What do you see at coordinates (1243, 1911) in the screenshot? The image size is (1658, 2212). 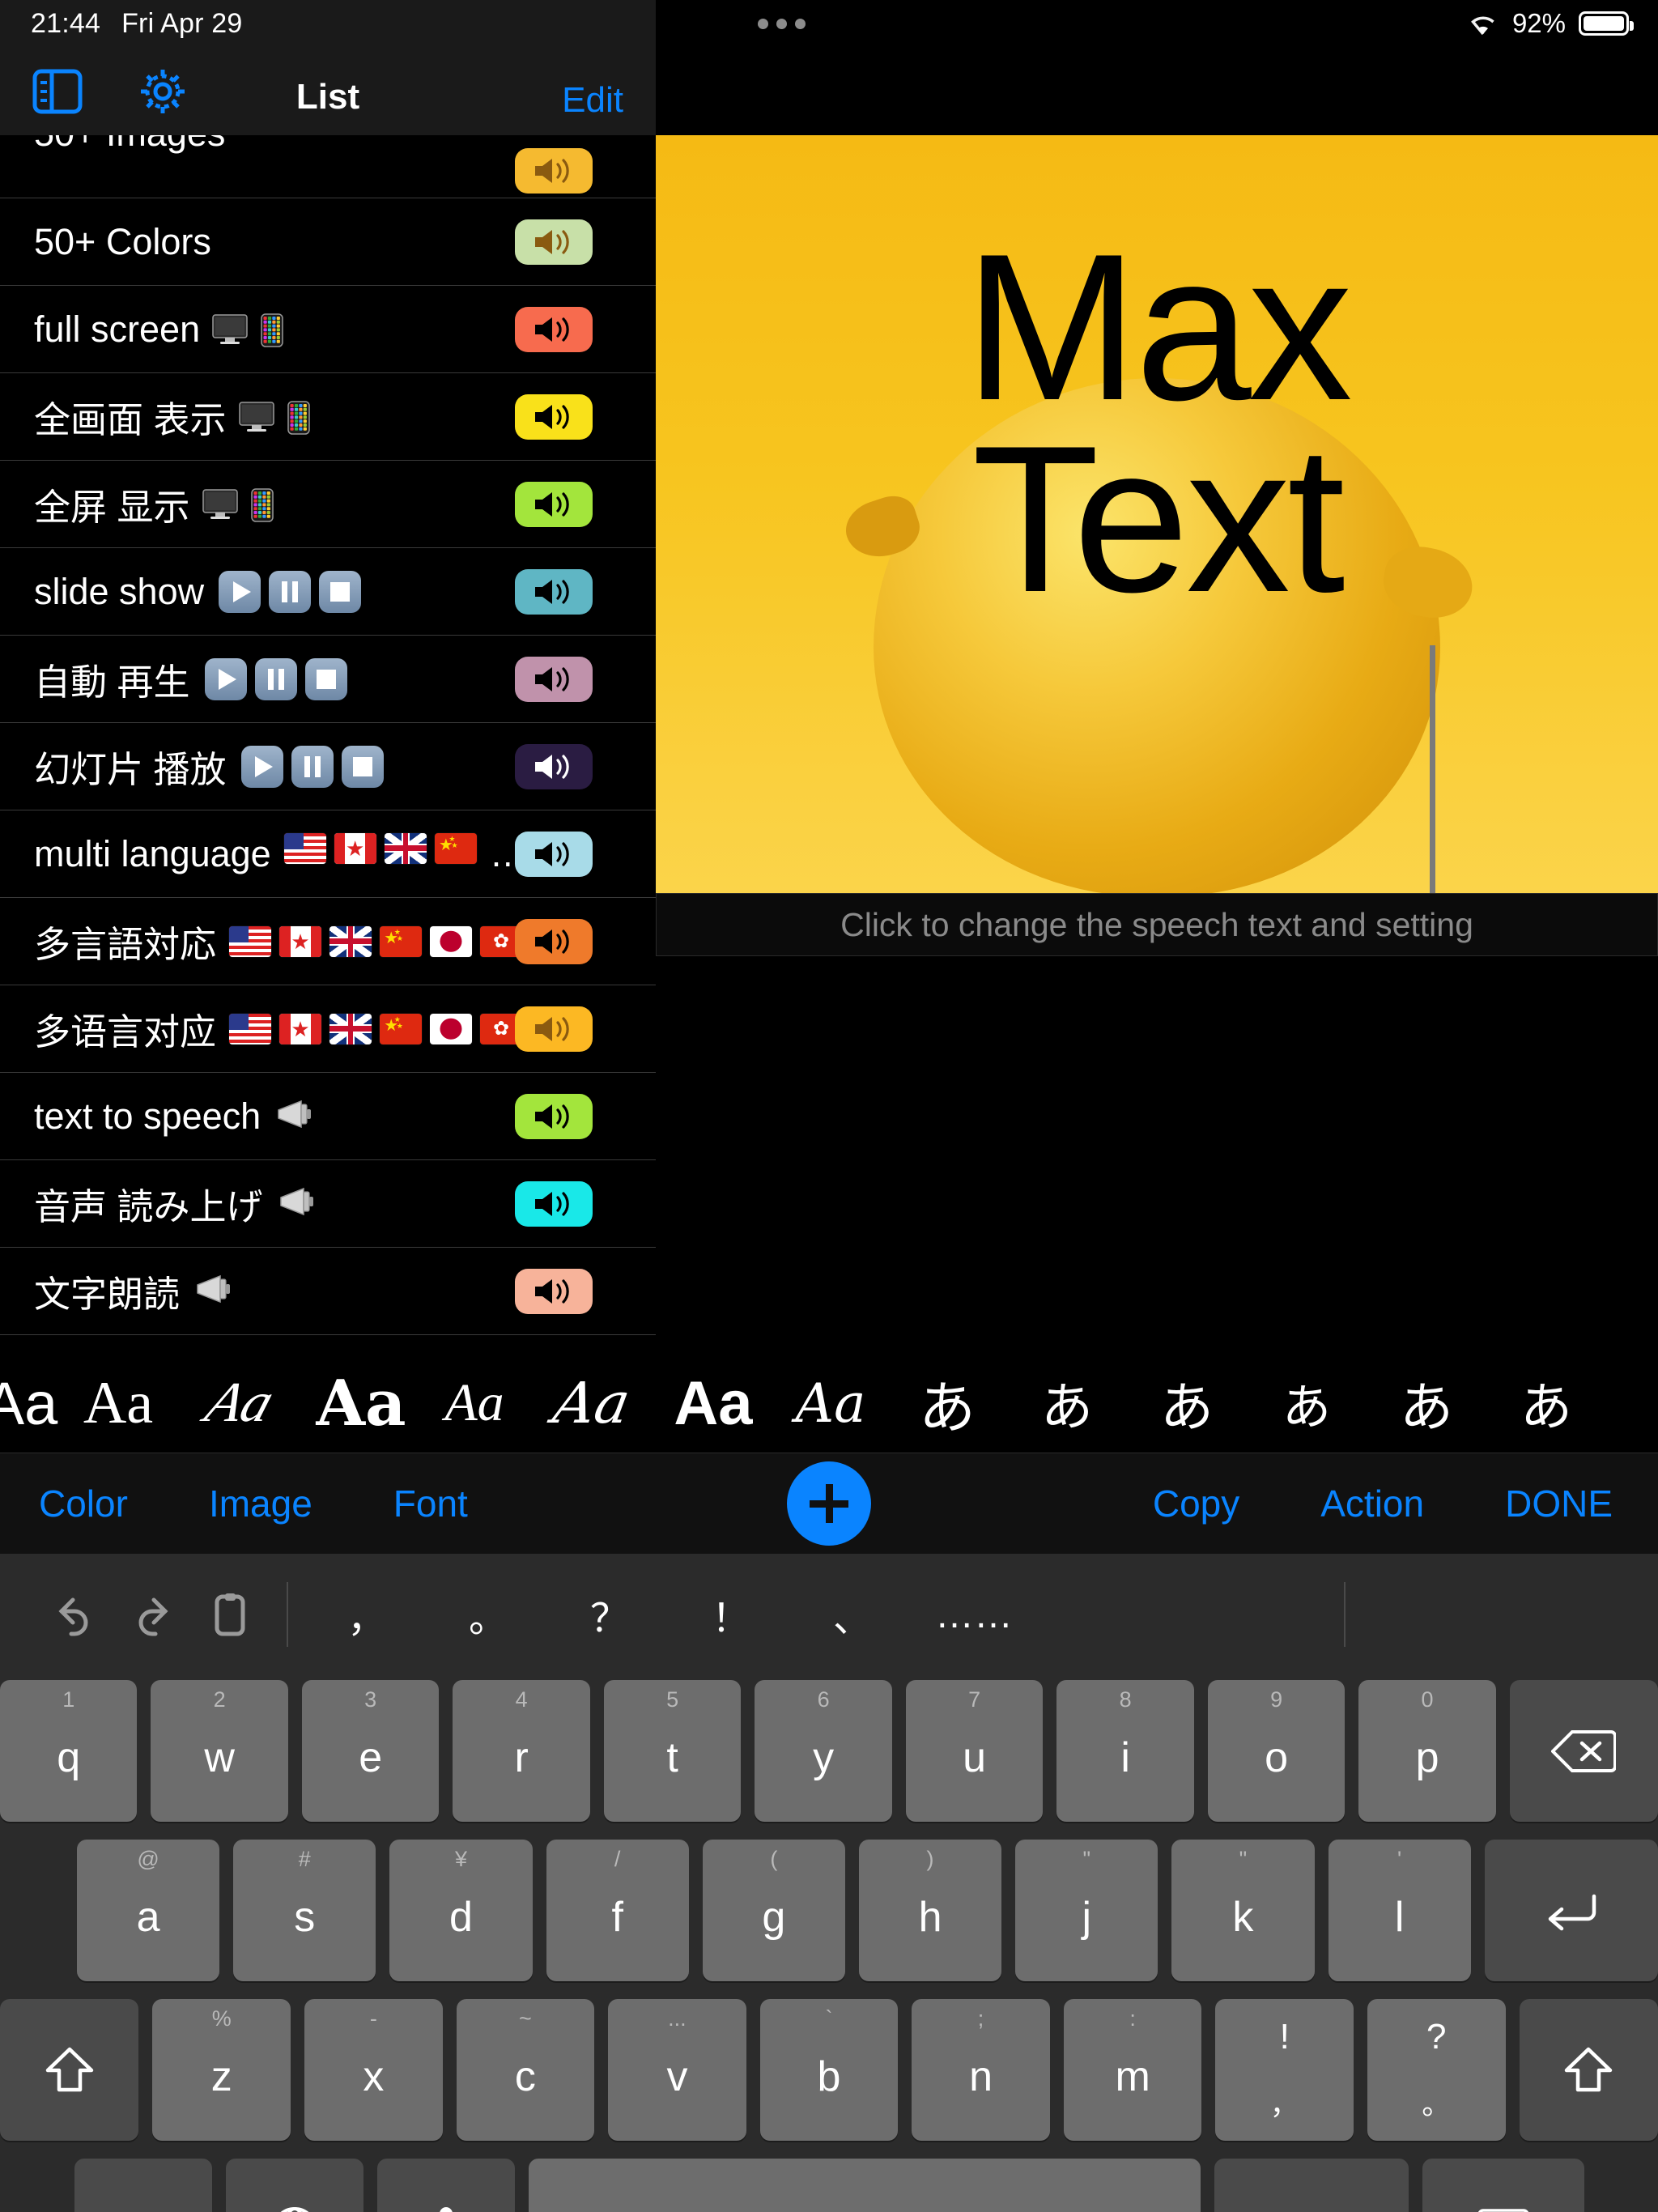 I see `key-k: " k` at bounding box center [1243, 1911].